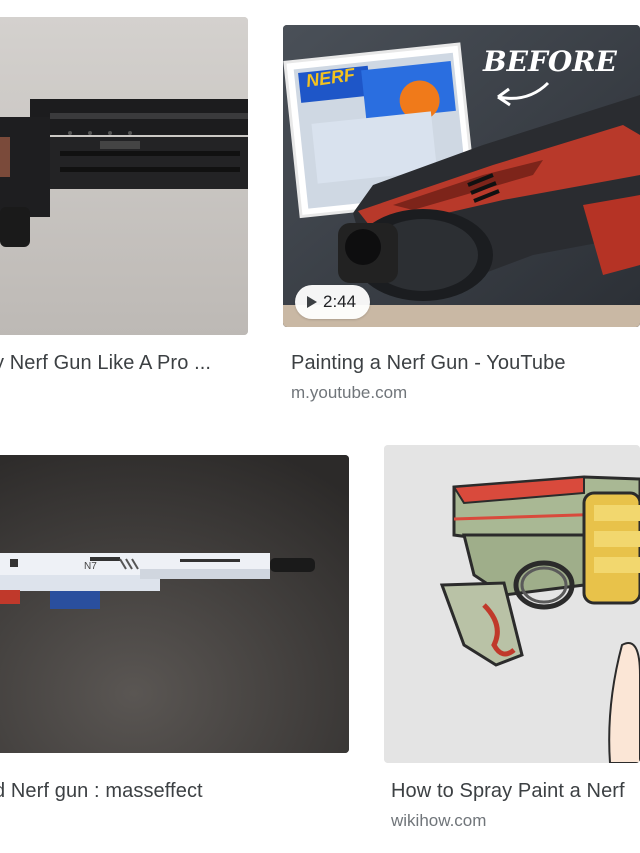 This screenshot has width=640, height=853. What do you see at coordinates (508, 791) in the screenshot?
I see `result-caption-4: How to Spray Paint a Nerf` at bounding box center [508, 791].